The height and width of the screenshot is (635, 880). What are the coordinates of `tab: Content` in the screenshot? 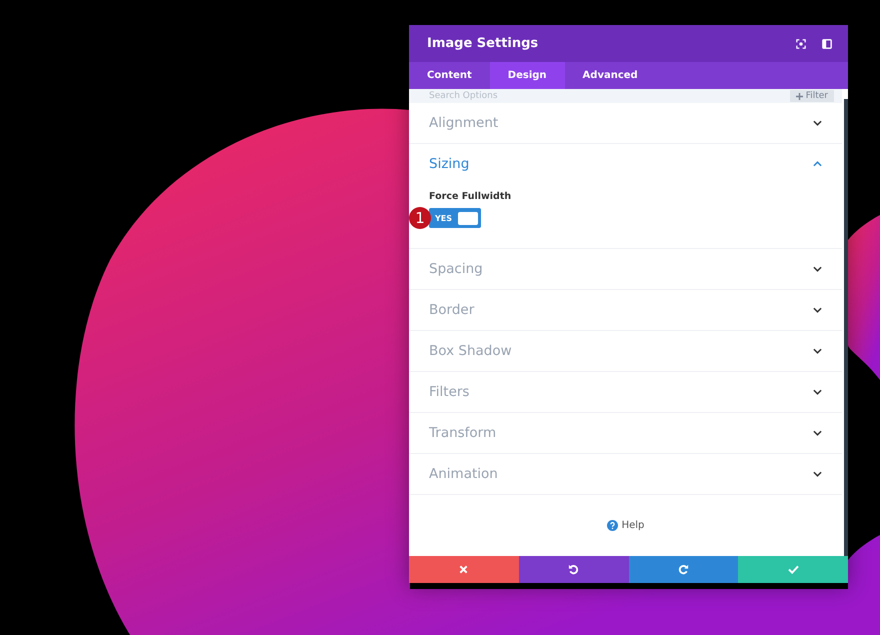 It's located at (449, 75).